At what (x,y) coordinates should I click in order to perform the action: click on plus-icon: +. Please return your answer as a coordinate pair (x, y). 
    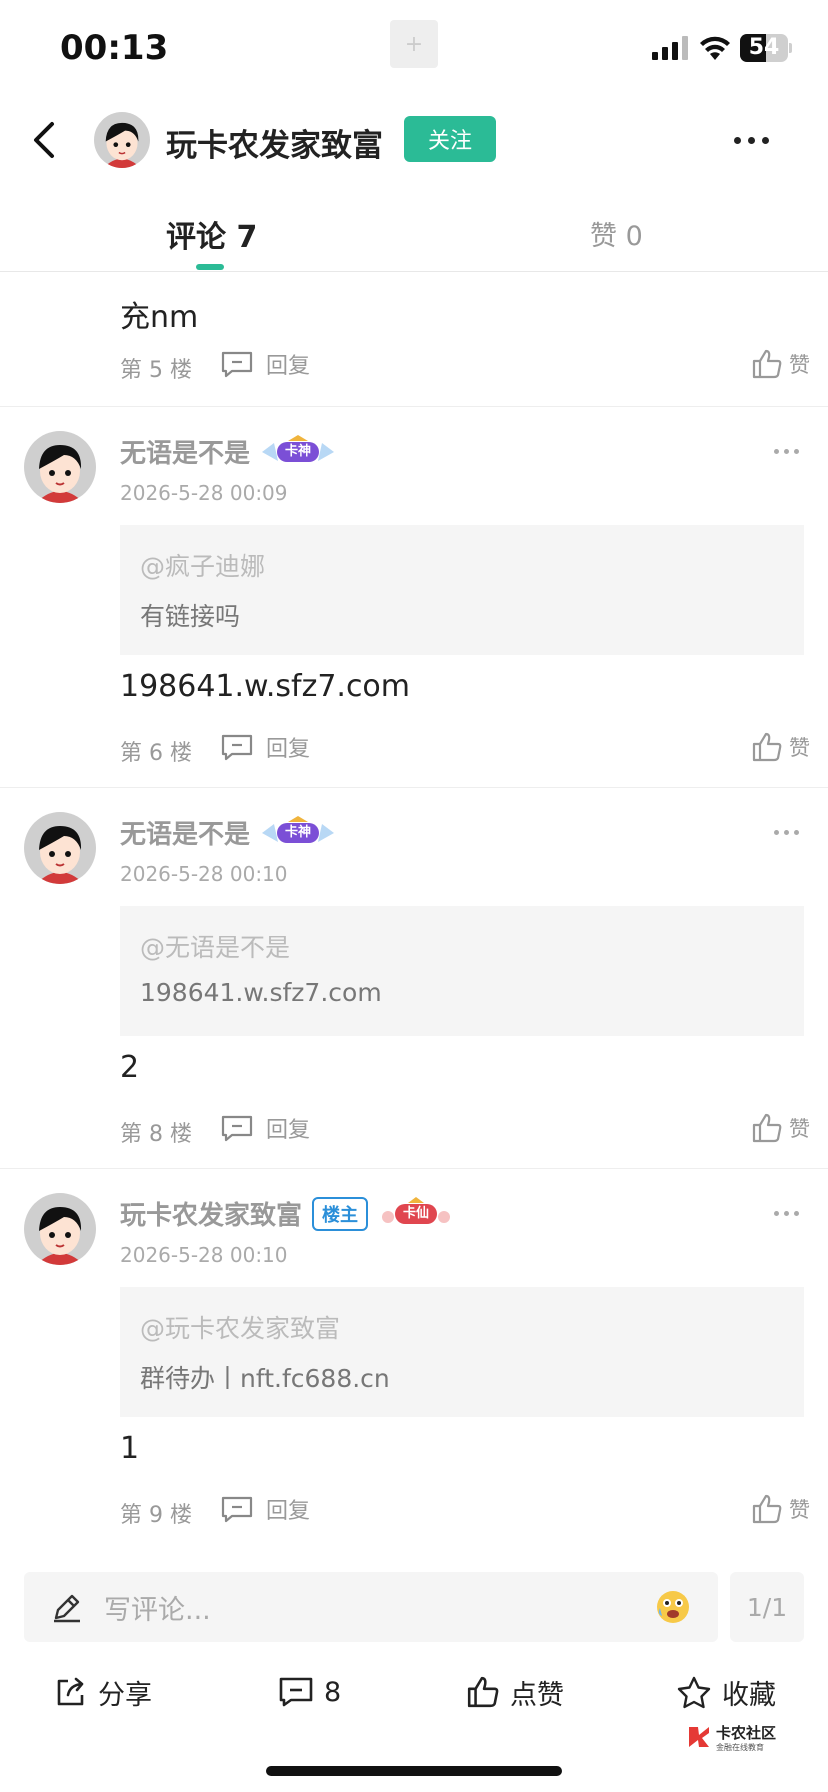
    Looking at the image, I should click on (414, 44).